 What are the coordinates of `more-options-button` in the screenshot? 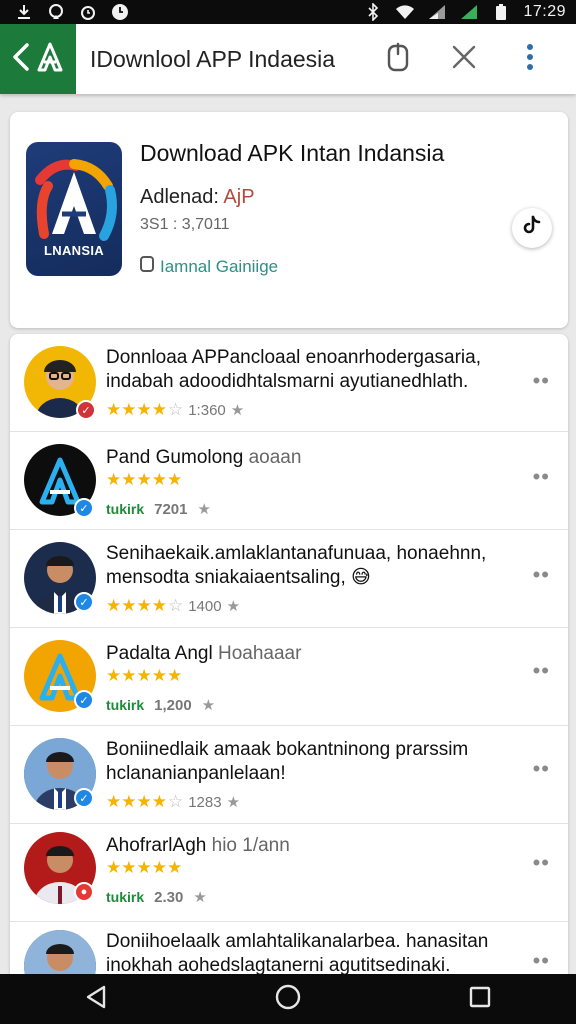 It's located at (530, 59).